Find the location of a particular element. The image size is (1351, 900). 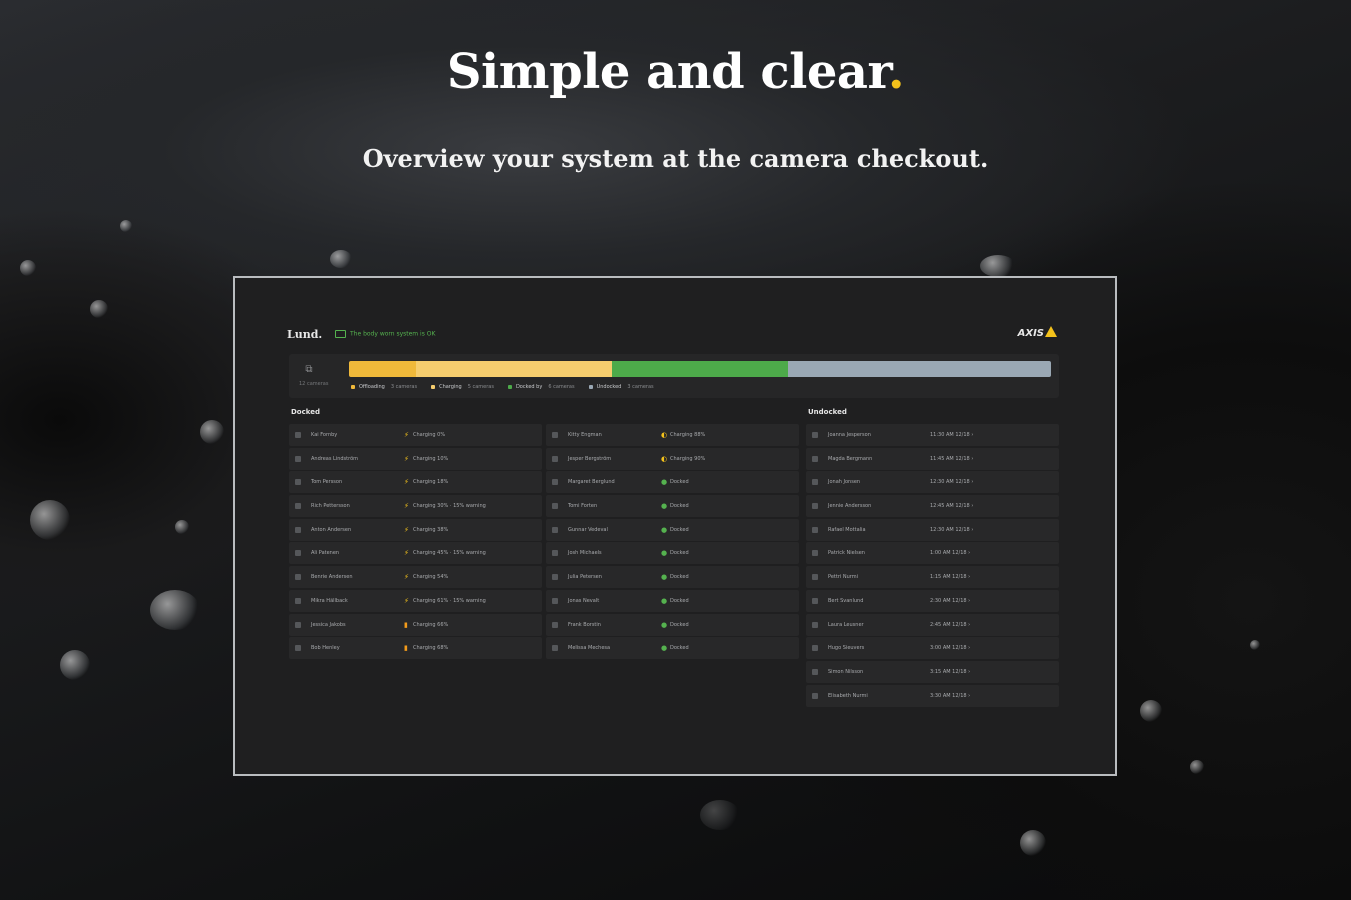

undocked-time: 3:30 AM 12/18 › is located at coordinates (950, 695).